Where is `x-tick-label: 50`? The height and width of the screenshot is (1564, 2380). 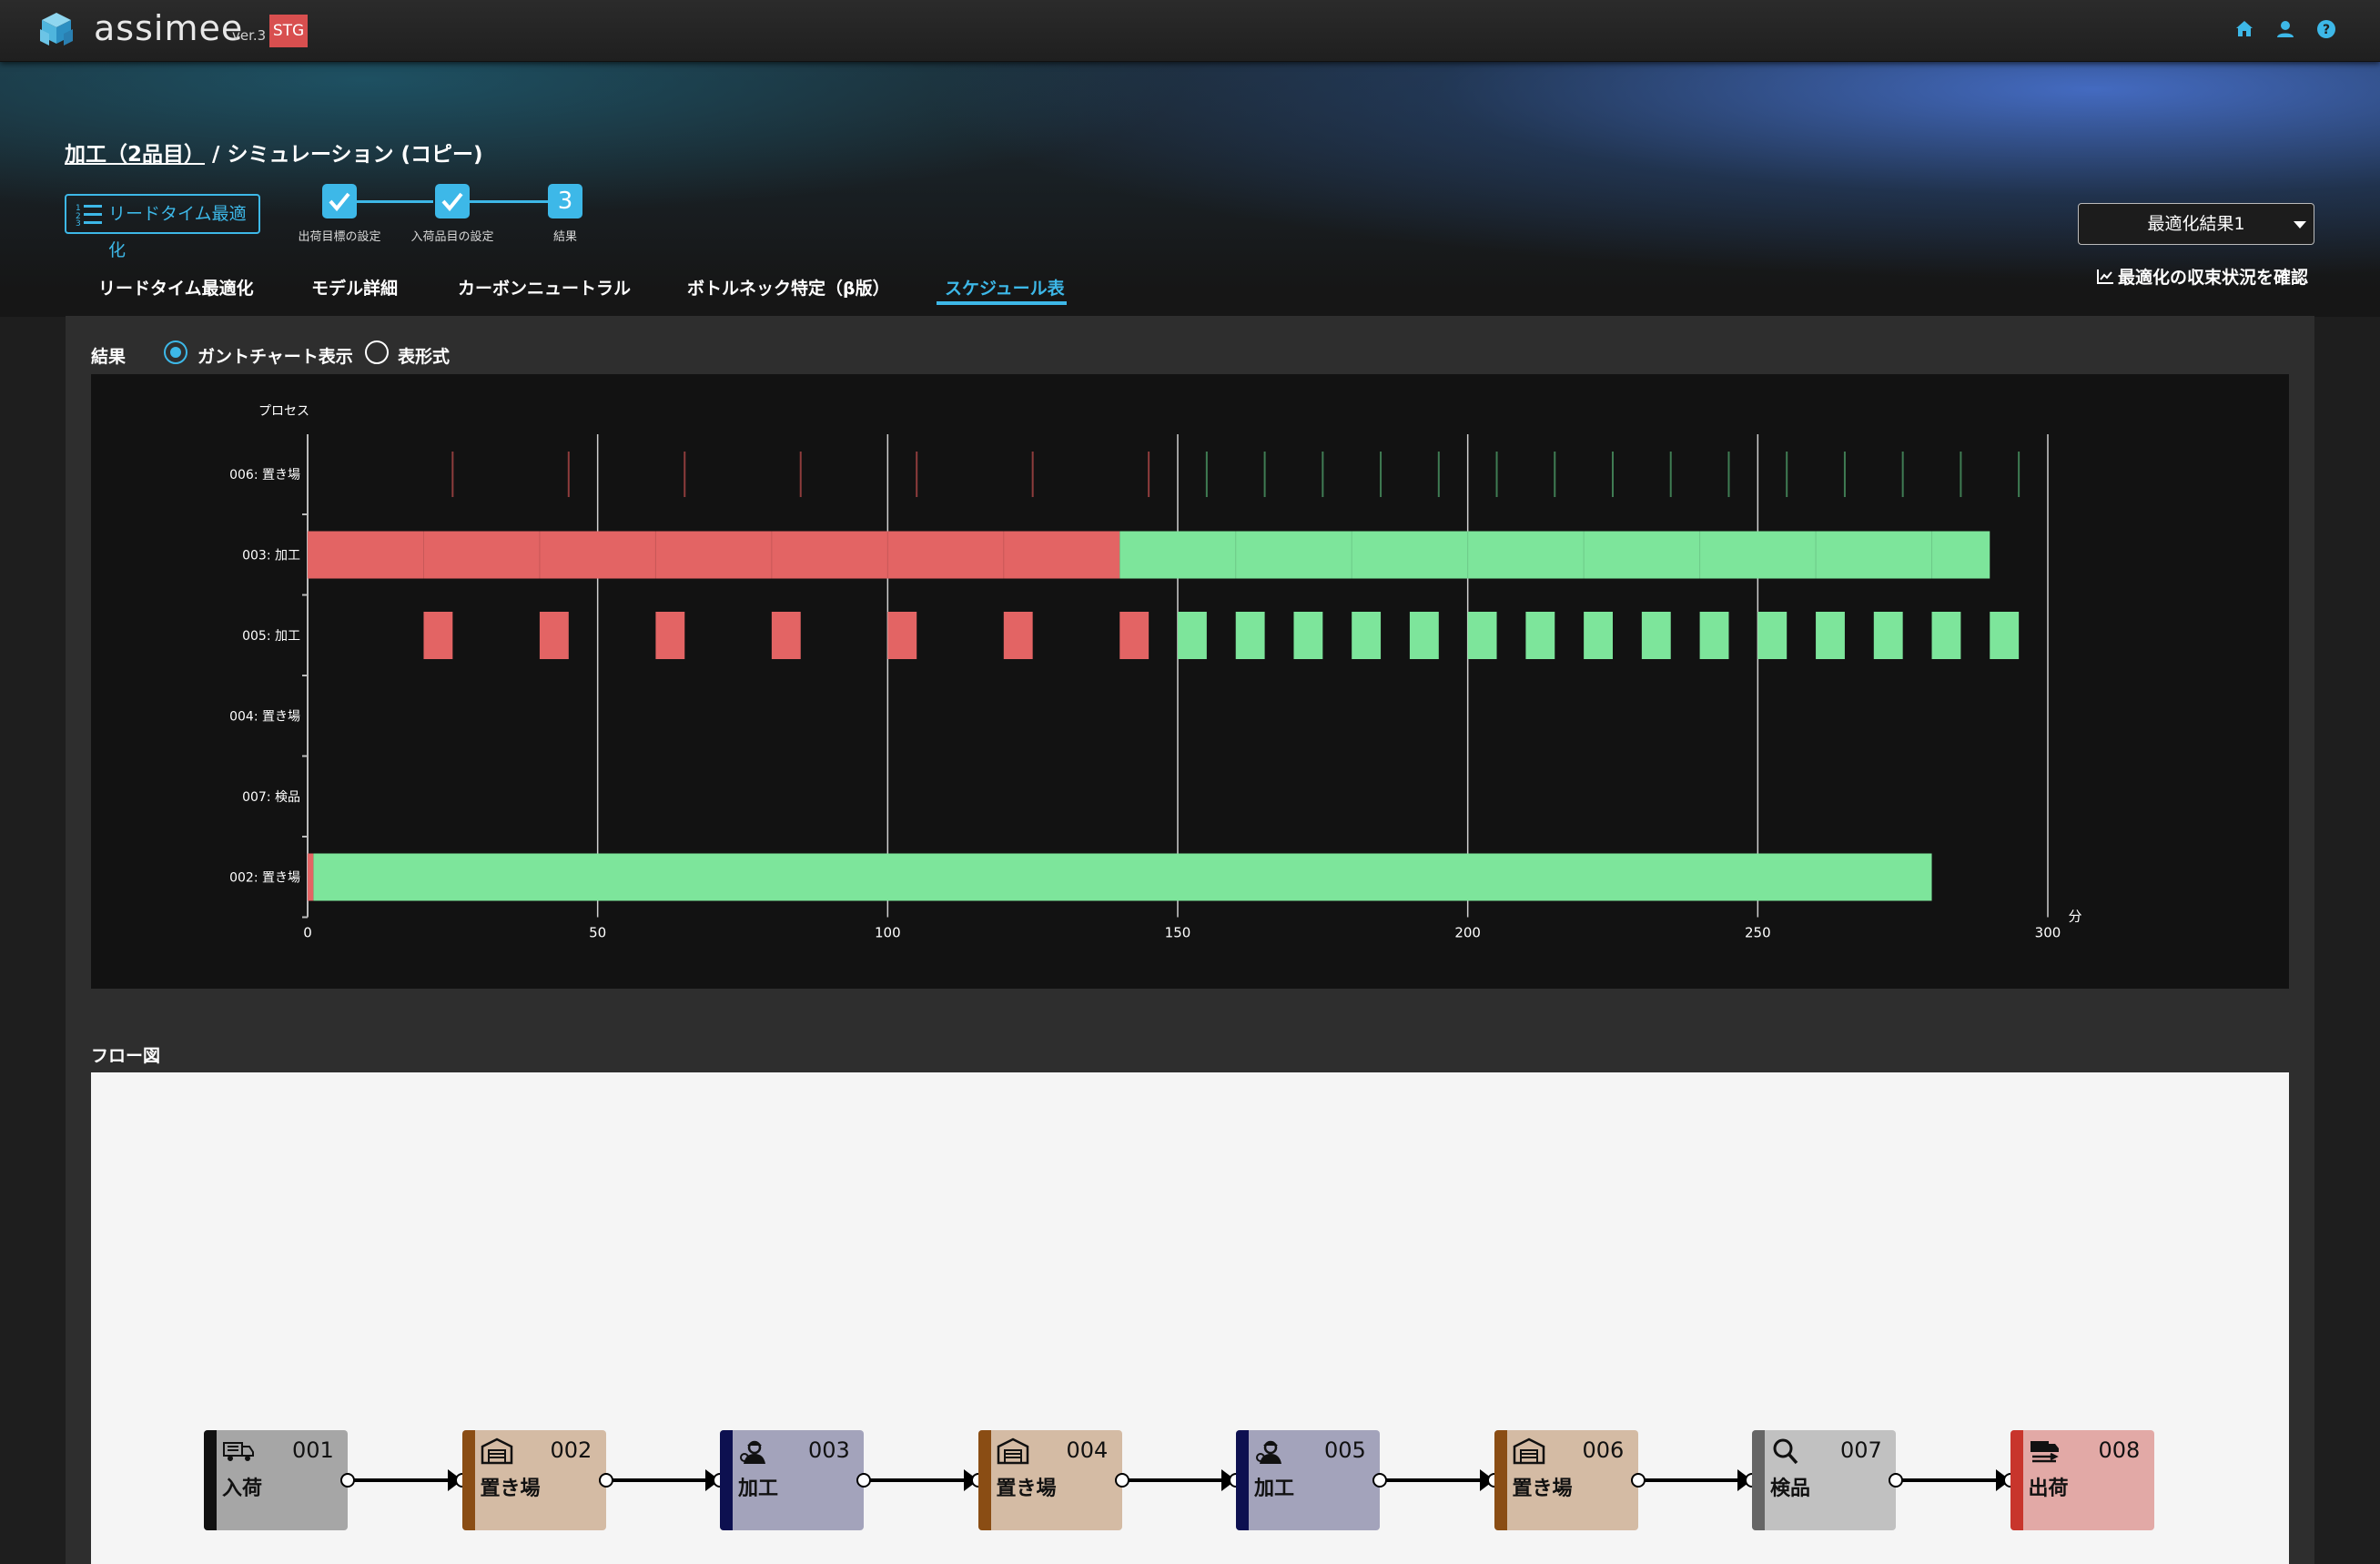
x-tick-label: 50 is located at coordinates (597, 933).